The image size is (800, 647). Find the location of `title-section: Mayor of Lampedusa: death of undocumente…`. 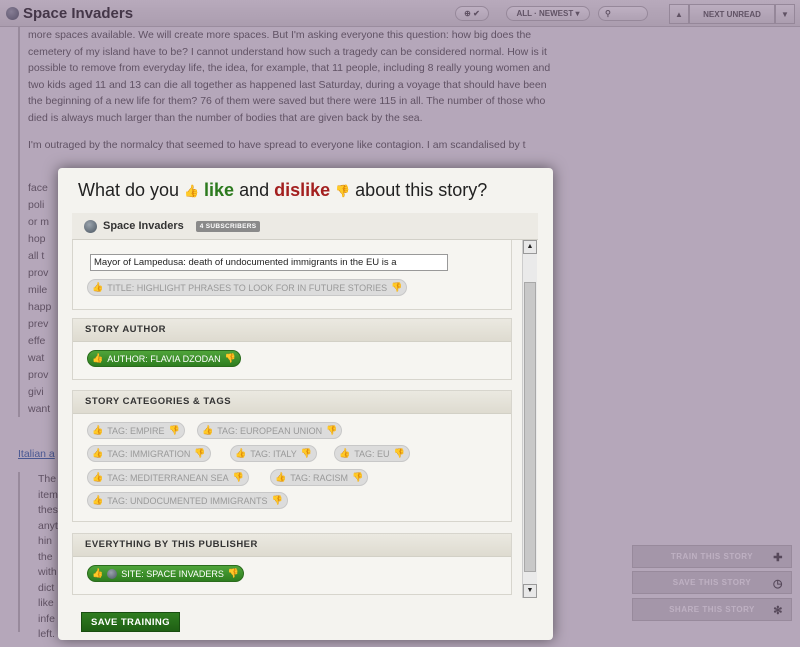

title-section: Mayor of Lampedusa: death of undocumente… is located at coordinates (292, 275).